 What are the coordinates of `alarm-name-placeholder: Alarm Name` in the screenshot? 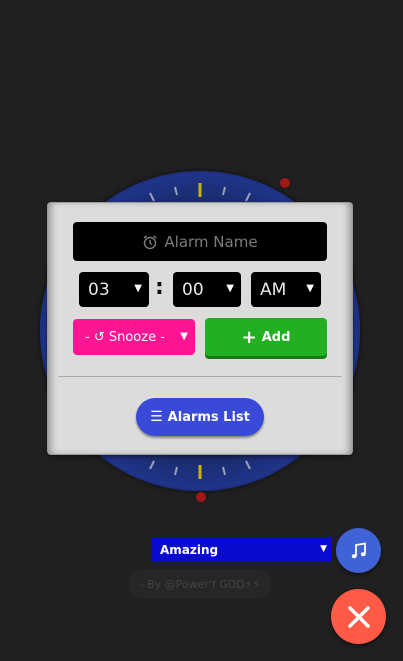 It's located at (211, 241).